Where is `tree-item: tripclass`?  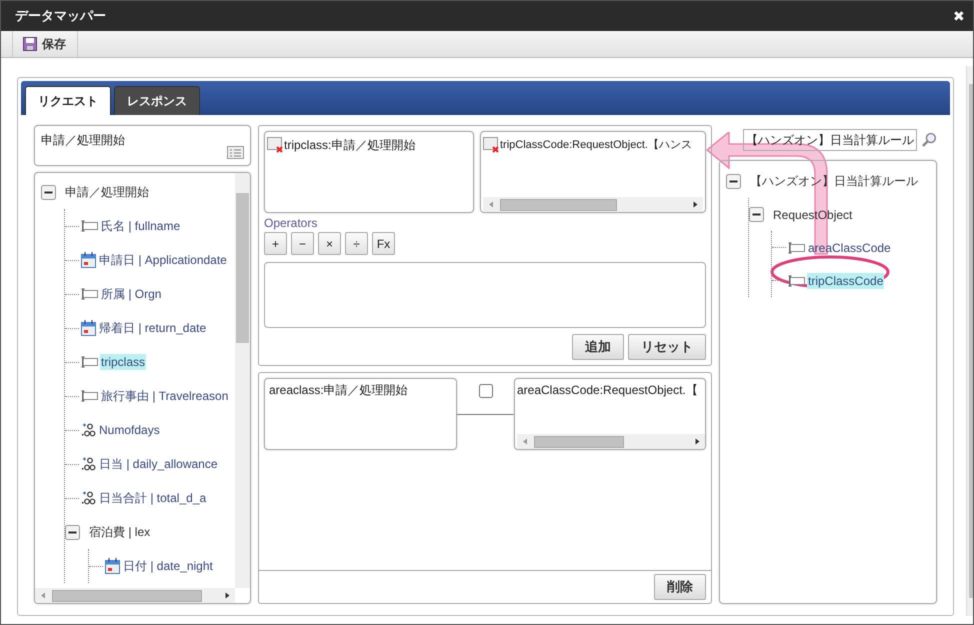
tree-item: tripclass is located at coordinates (123, 362).